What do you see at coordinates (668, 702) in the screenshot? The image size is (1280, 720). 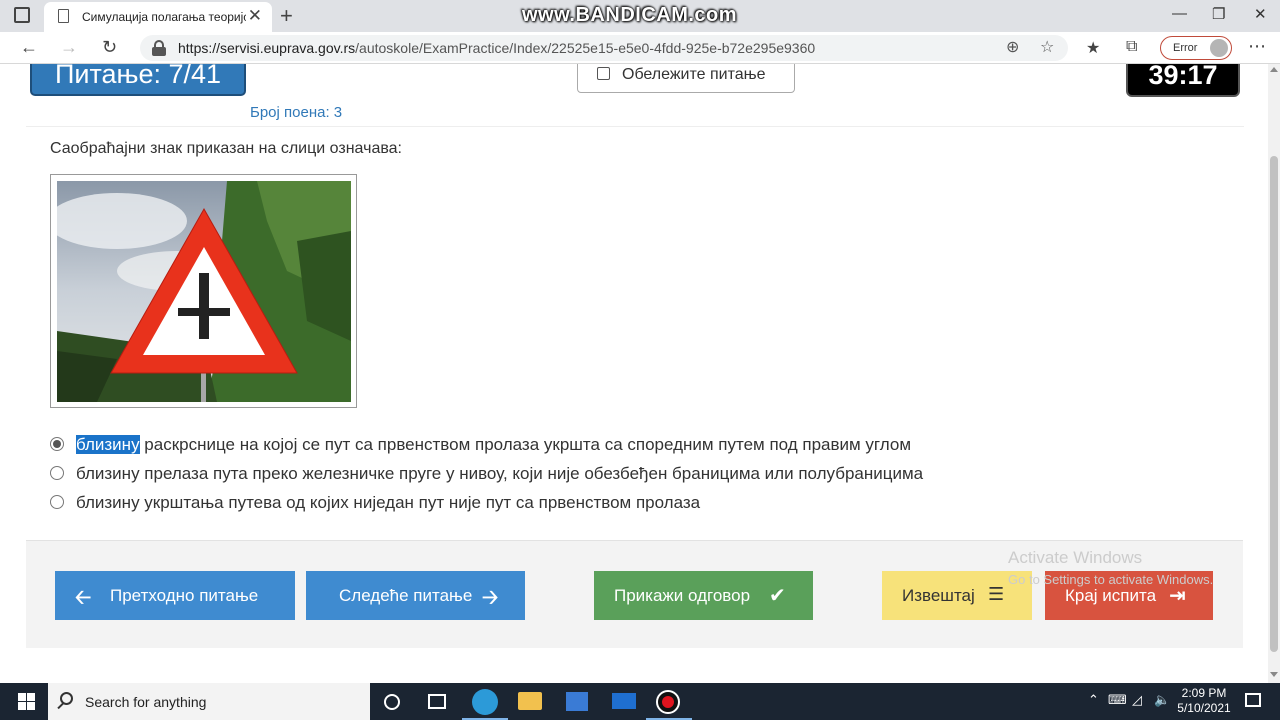 I see `bandicam-record-icon` at bounding box center [668, 702].